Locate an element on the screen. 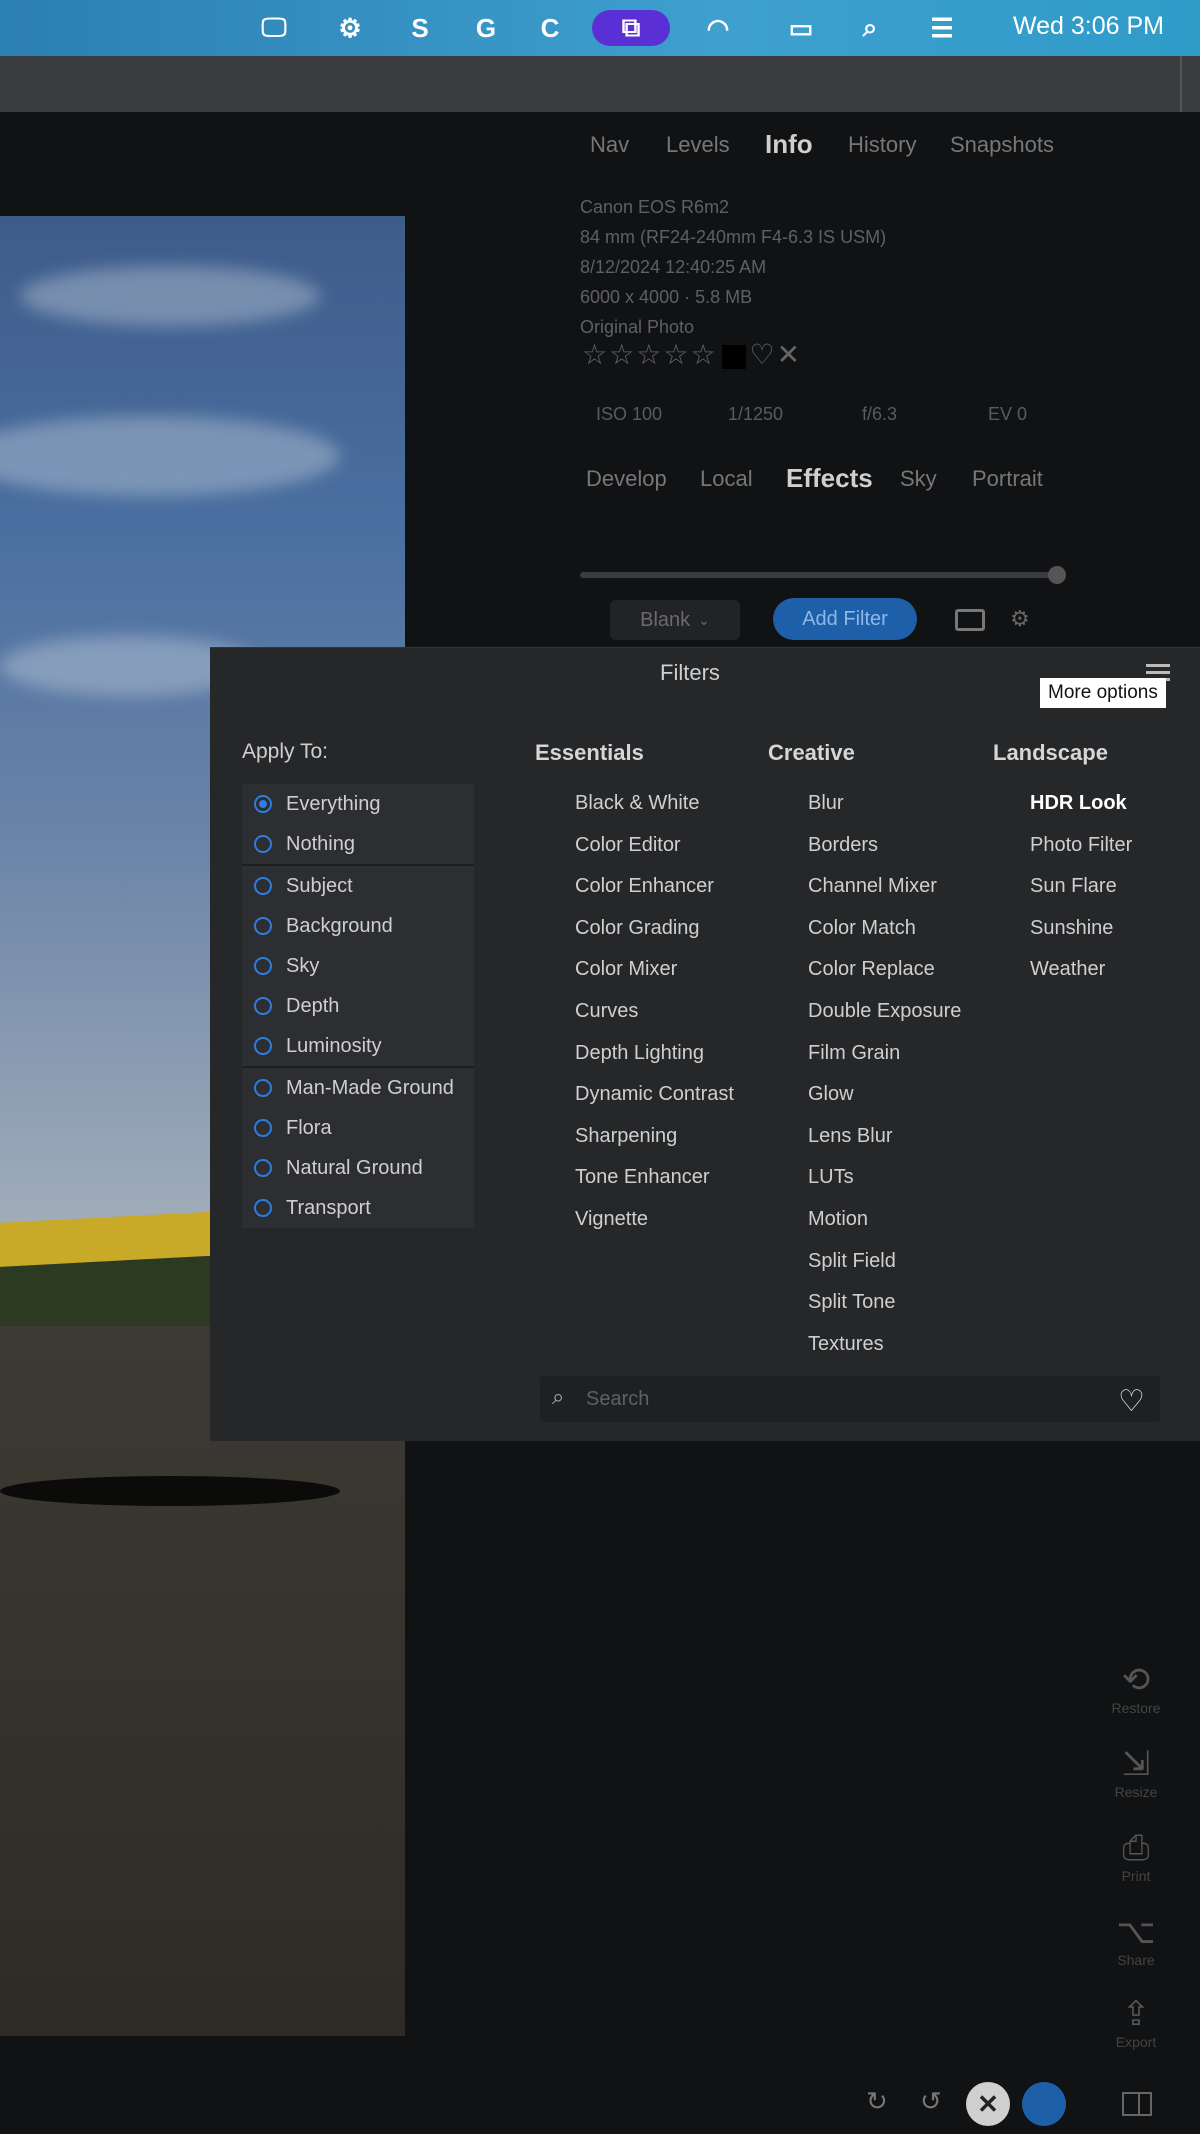  undo-icon: ↺ is located at coordinates (931, 2101).